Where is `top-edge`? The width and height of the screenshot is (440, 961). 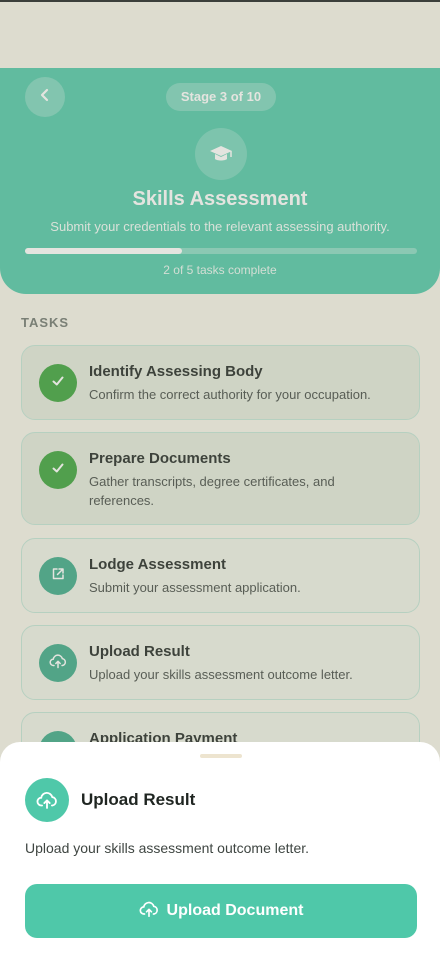
top-edge is located at coordinates (220, 1).